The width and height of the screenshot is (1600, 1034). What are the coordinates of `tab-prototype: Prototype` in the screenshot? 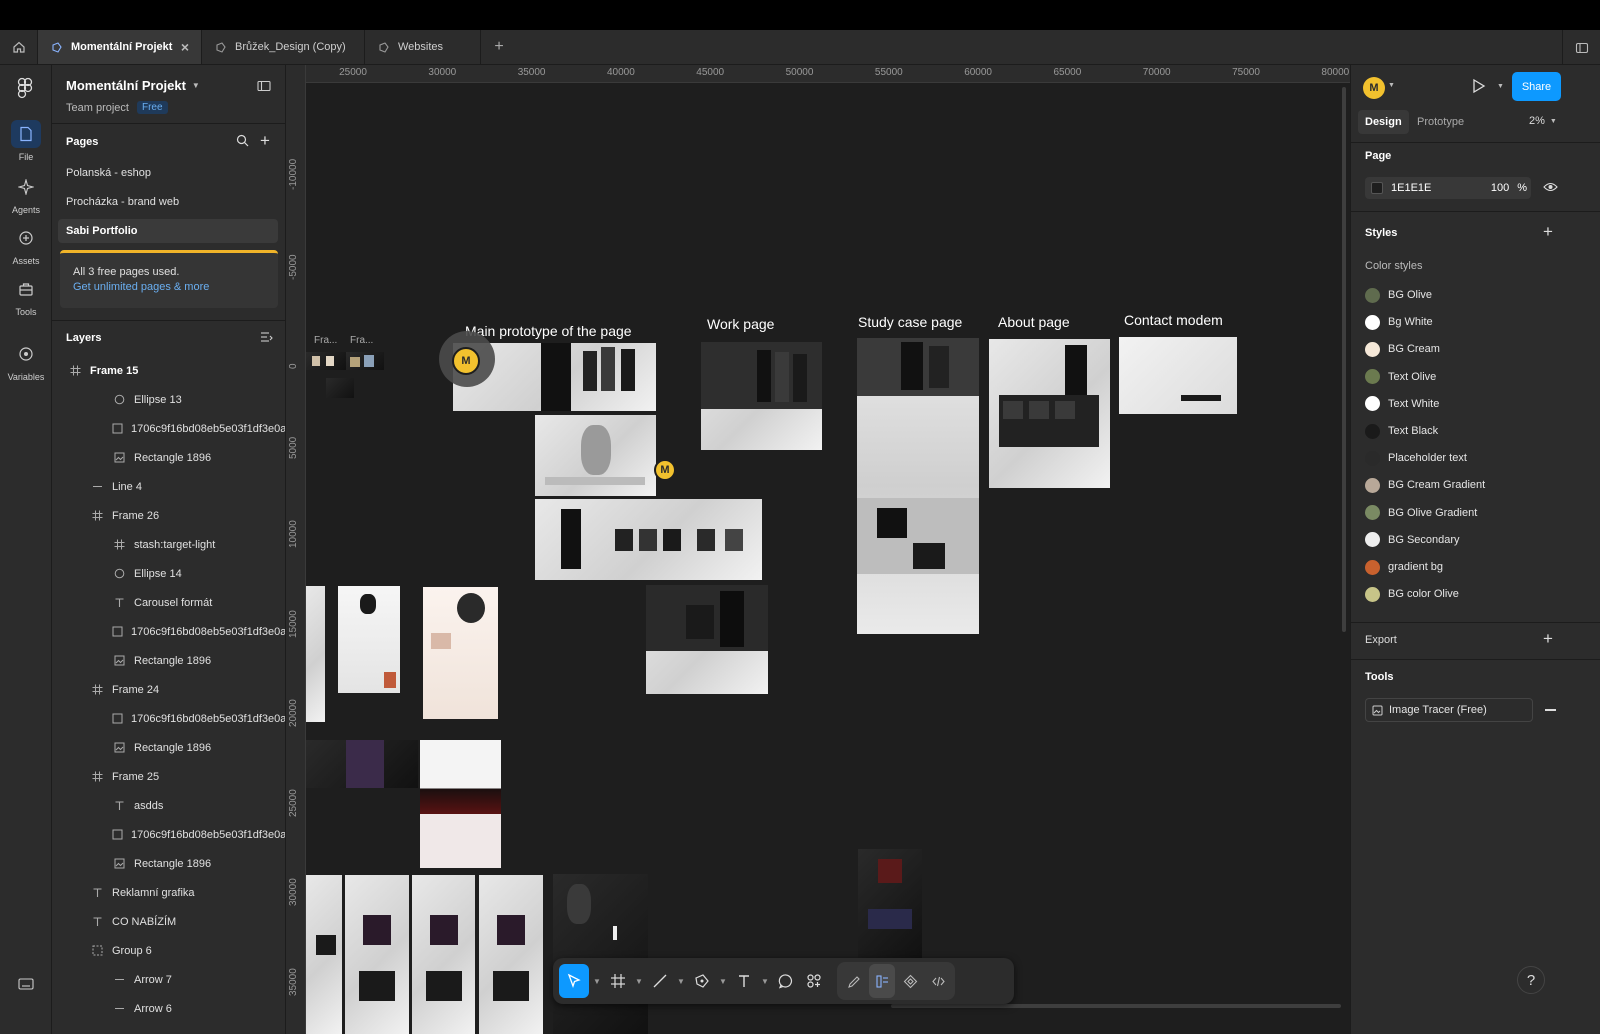 It's located at (1440, 122).